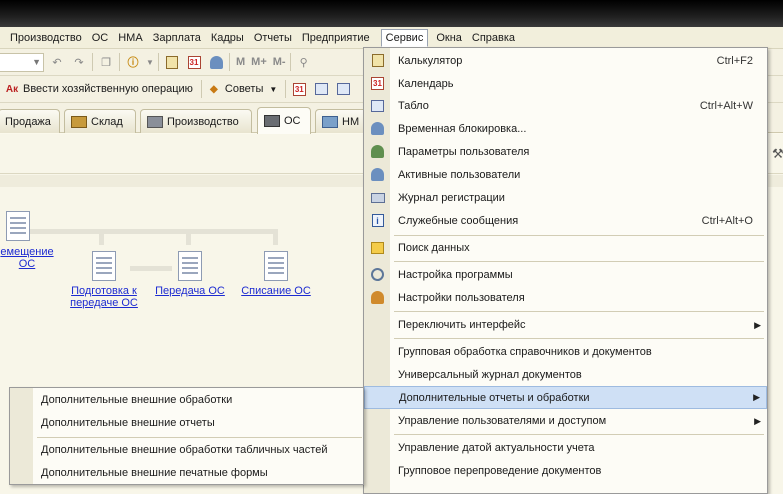  What do you see at coordinates (336, 38) in the screenshot?
I see `menu-enterprise: Предприятие` at bounding box center [336, 38].